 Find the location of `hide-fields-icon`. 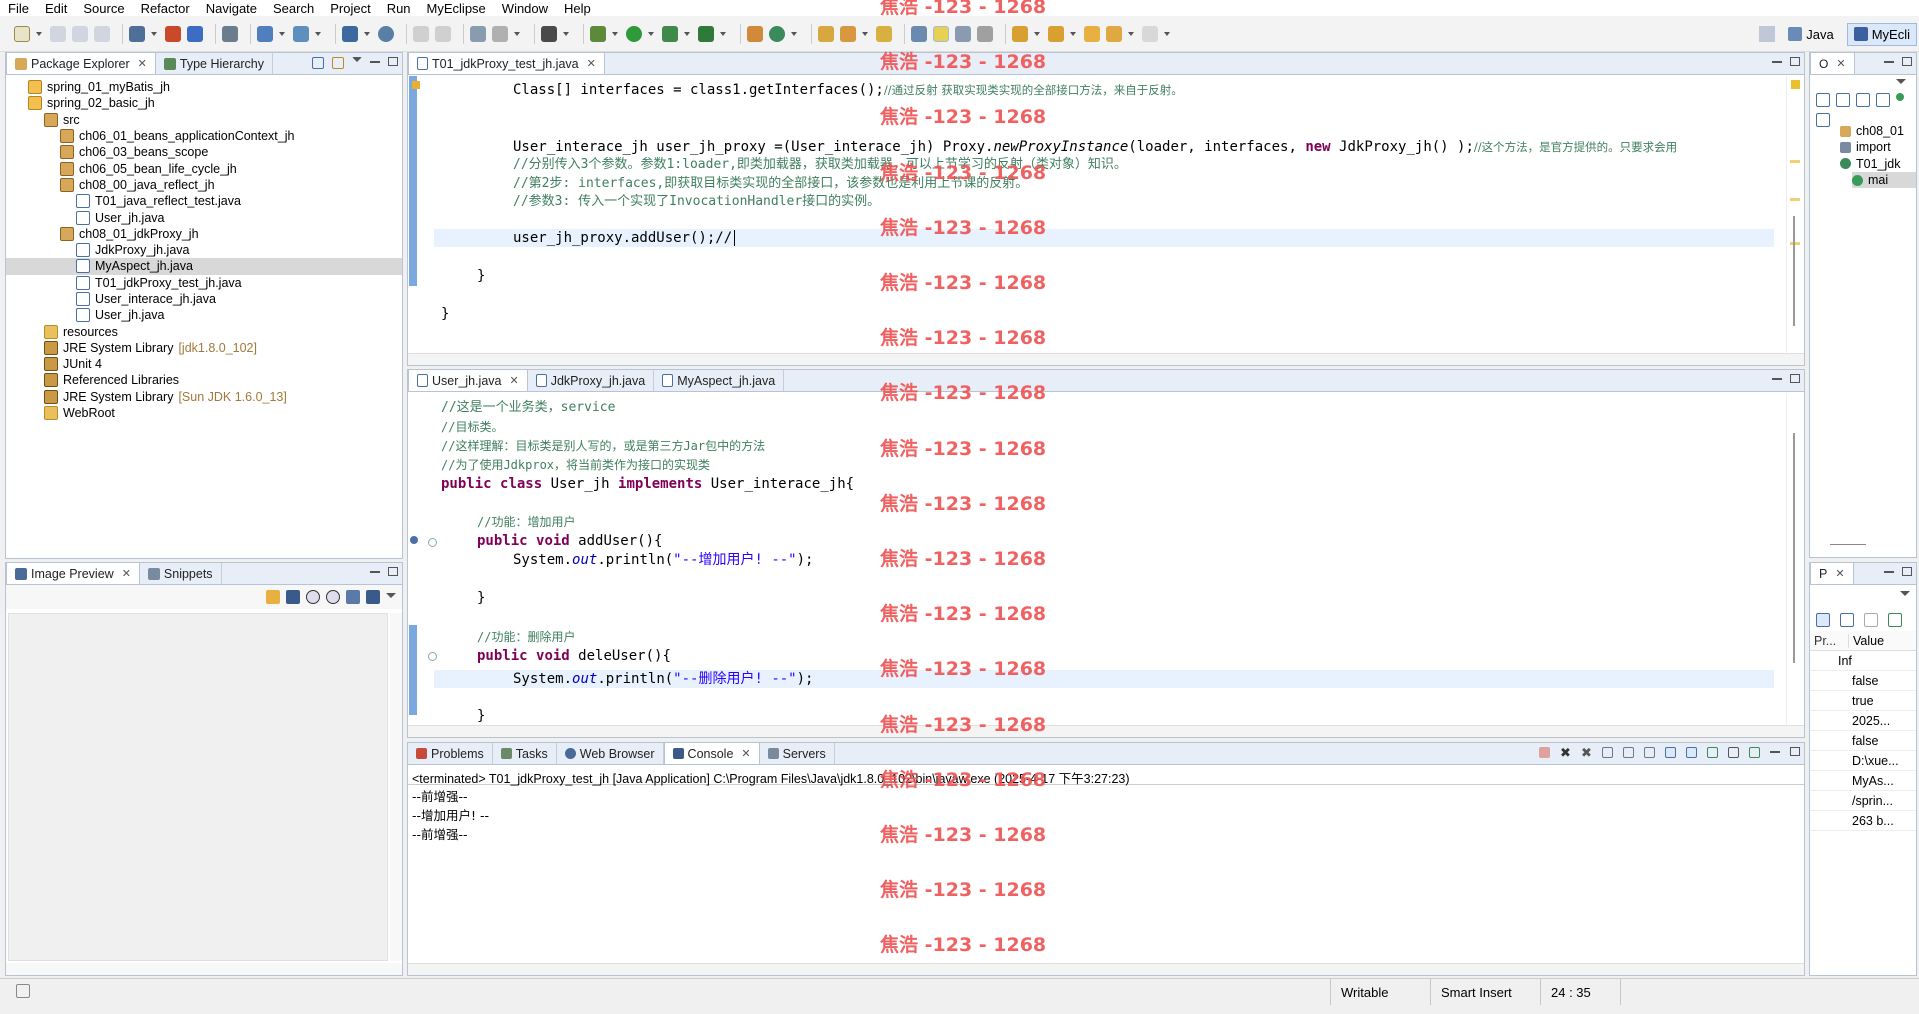

hide-fields-icon is located at coordinates (1863, 100).